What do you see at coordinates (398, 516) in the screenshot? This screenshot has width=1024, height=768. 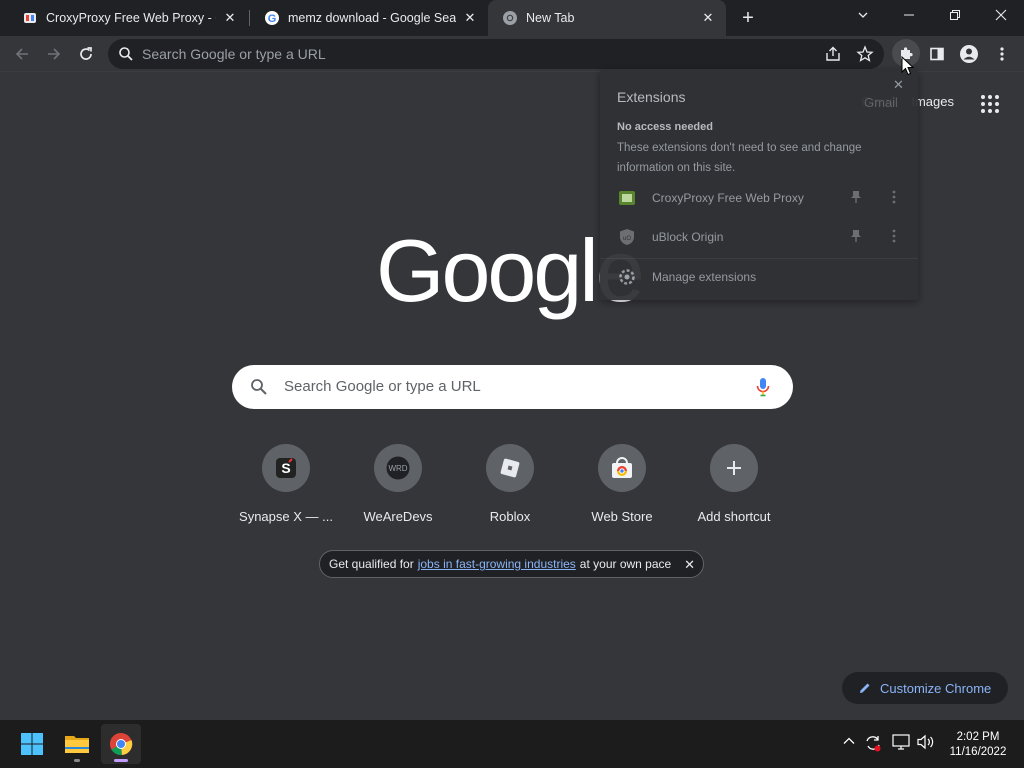 I see `shortcut-label: WeAreDevs` at bounding box center [398, 516].